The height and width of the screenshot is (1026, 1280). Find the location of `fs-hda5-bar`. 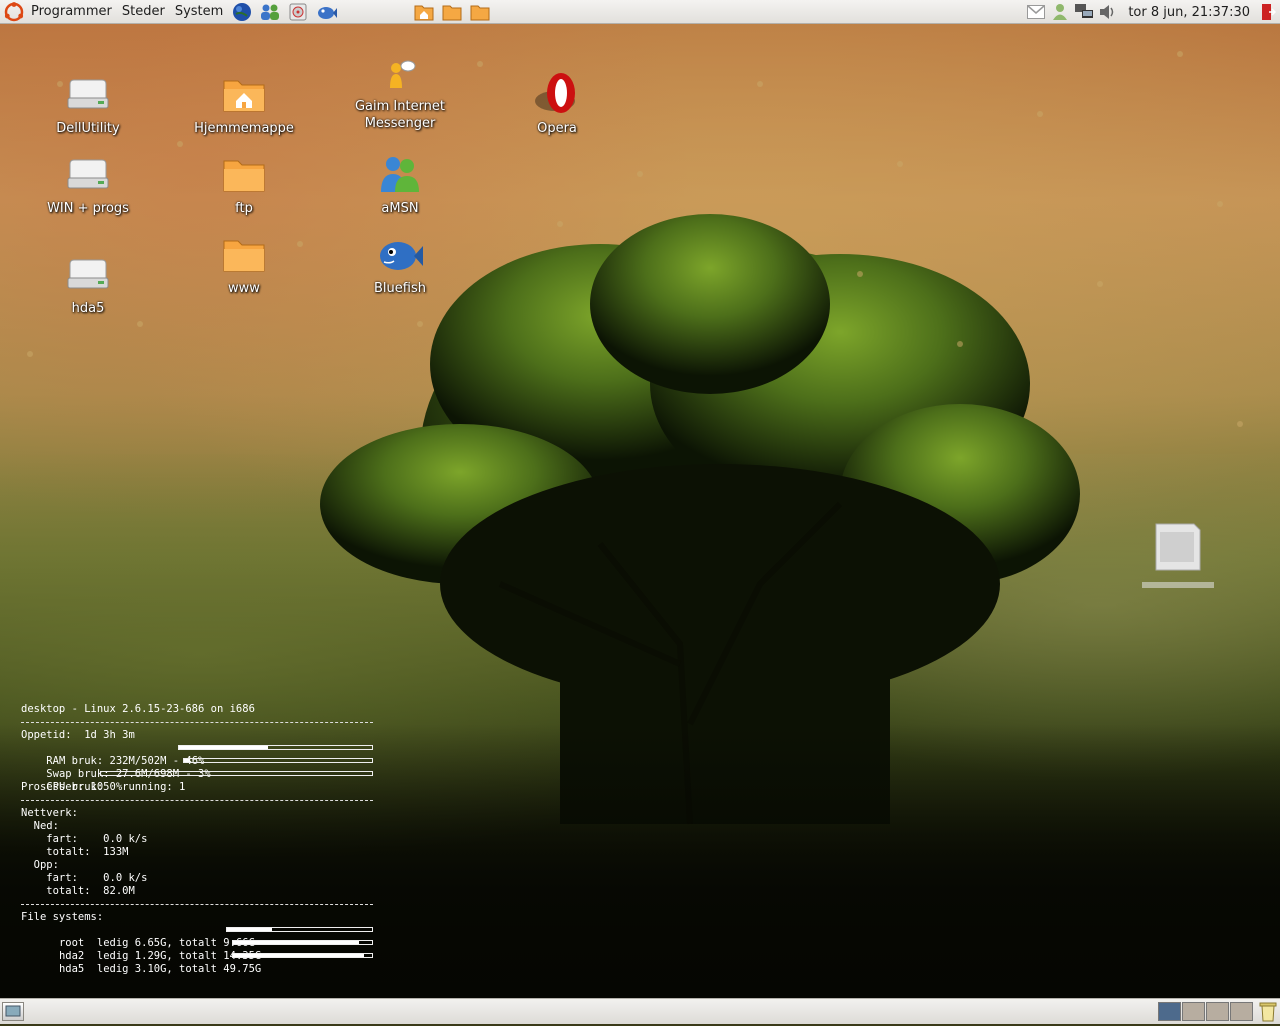

fs-hda5-bar is located at coordinates (302, 955).